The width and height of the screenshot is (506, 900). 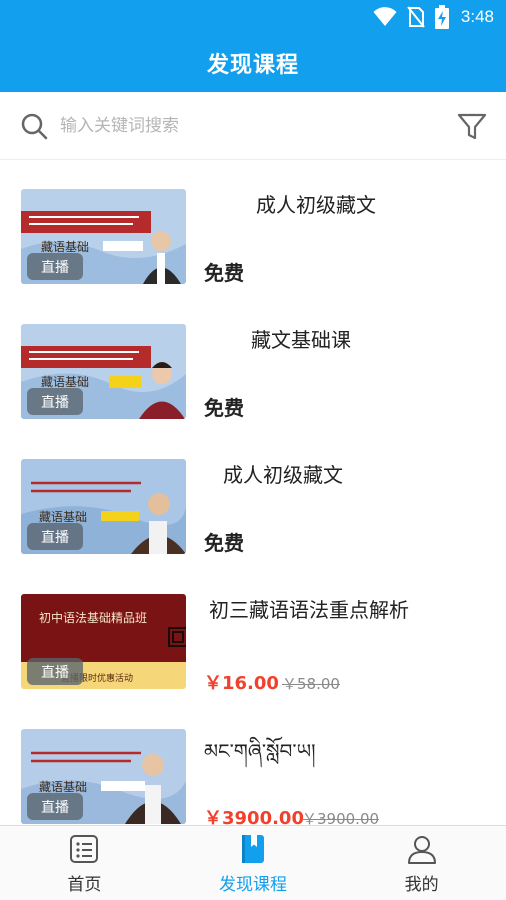 I want to click on course-title: མང་གཞི་སློབ་ཡ།, so click(x=260, y=751).